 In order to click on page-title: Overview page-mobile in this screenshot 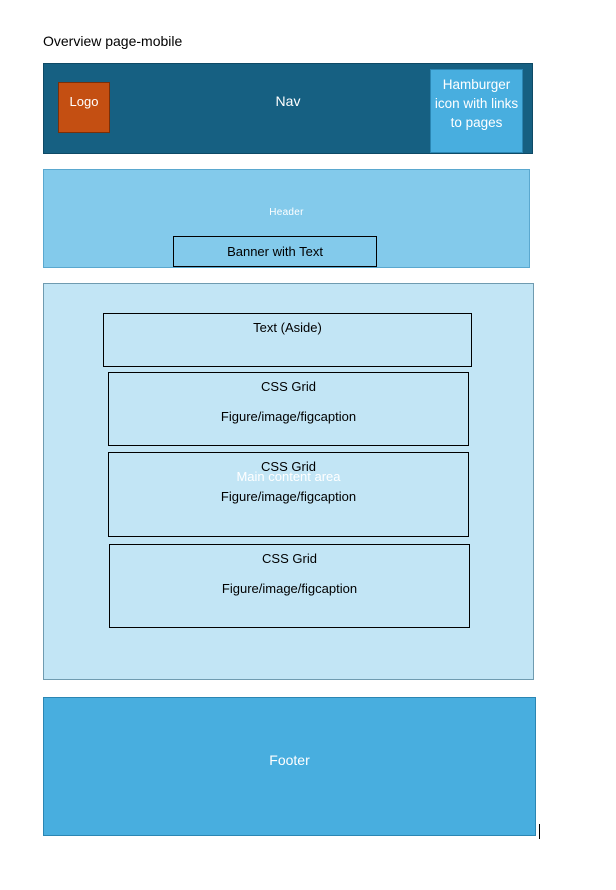, I will do `click(113, 41)`.